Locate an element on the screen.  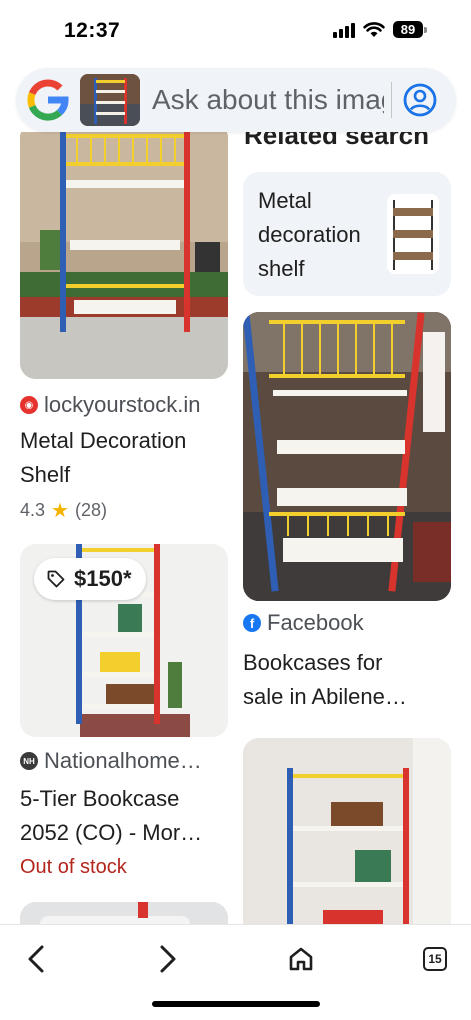
forward-button is located at coordinates (168, 959).